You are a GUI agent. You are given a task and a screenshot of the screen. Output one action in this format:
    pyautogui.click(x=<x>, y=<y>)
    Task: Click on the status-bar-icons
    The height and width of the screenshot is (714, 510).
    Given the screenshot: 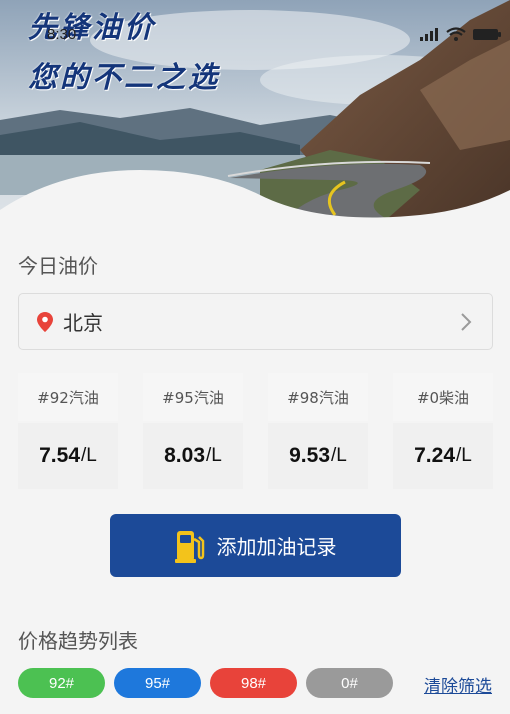 What is the action you would take?
    pyautogui.click(x=461, y=34)
    